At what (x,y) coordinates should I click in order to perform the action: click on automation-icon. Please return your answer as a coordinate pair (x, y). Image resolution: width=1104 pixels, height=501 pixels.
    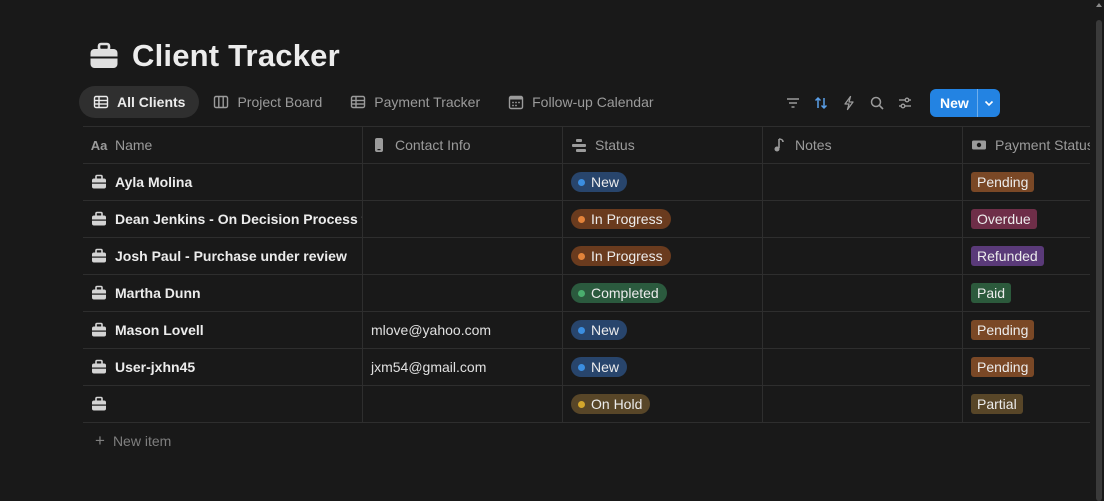
    Looking at the image, I should click on (849, 103).